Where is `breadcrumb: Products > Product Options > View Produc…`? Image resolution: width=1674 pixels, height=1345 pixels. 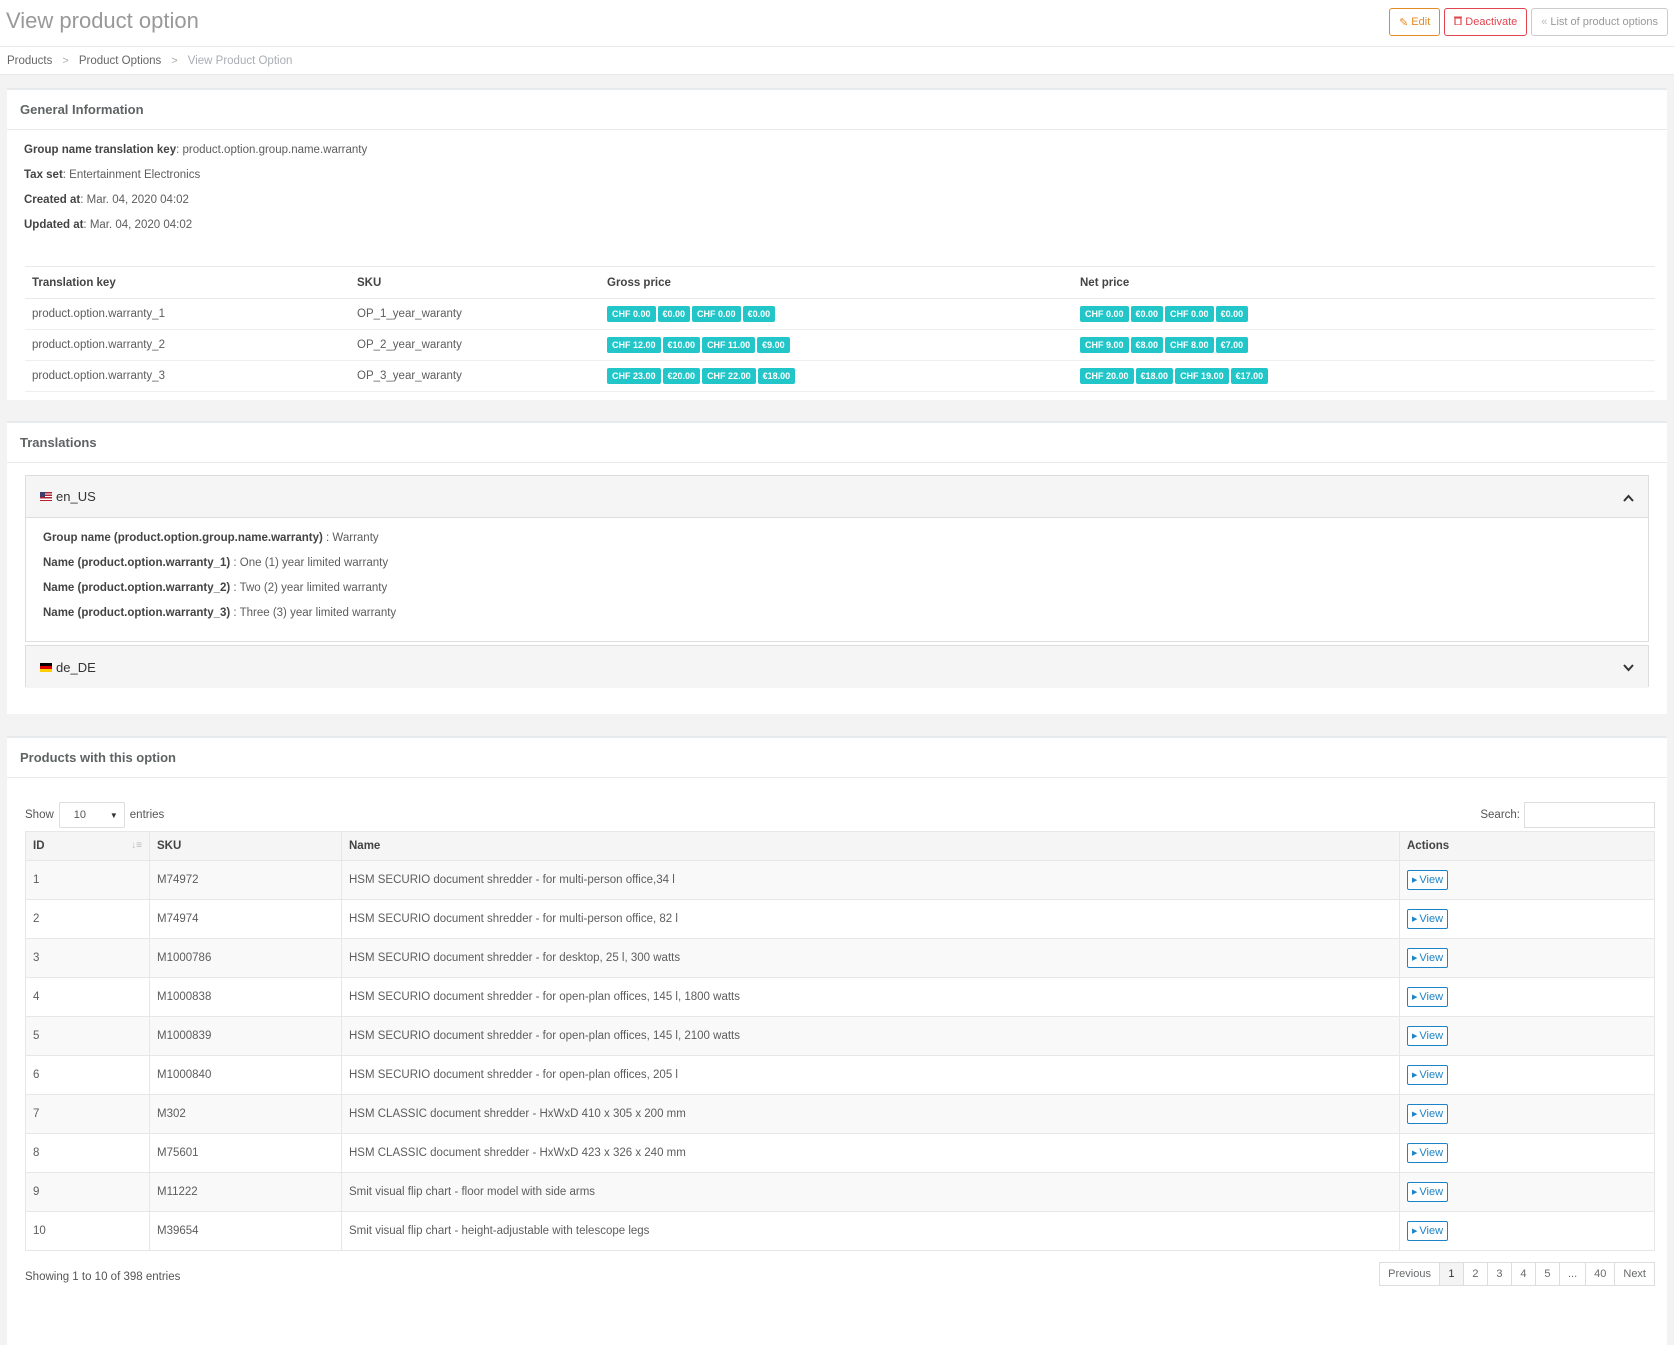
breadcrumb: Products > Product Options > View Produc… is located at coordinates (837, 61).